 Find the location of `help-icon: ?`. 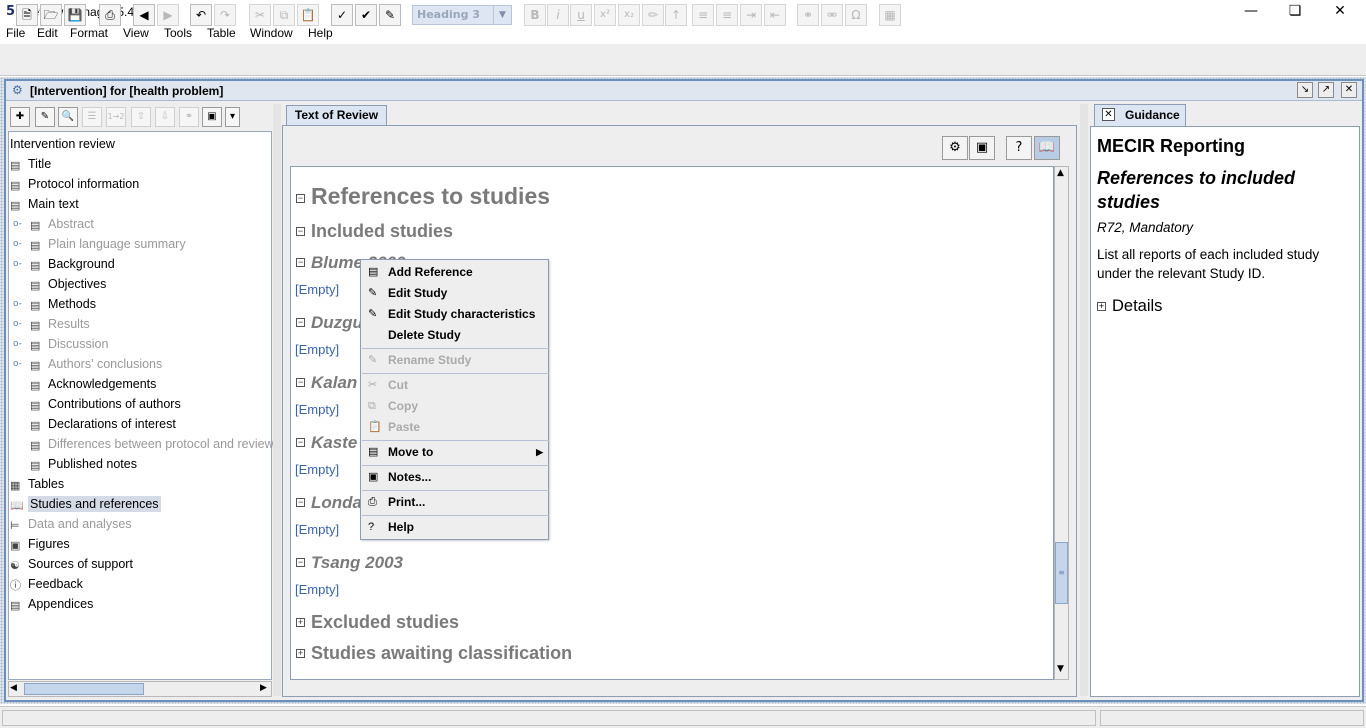

help-icon: ? is located at coordinates (1019, 148).